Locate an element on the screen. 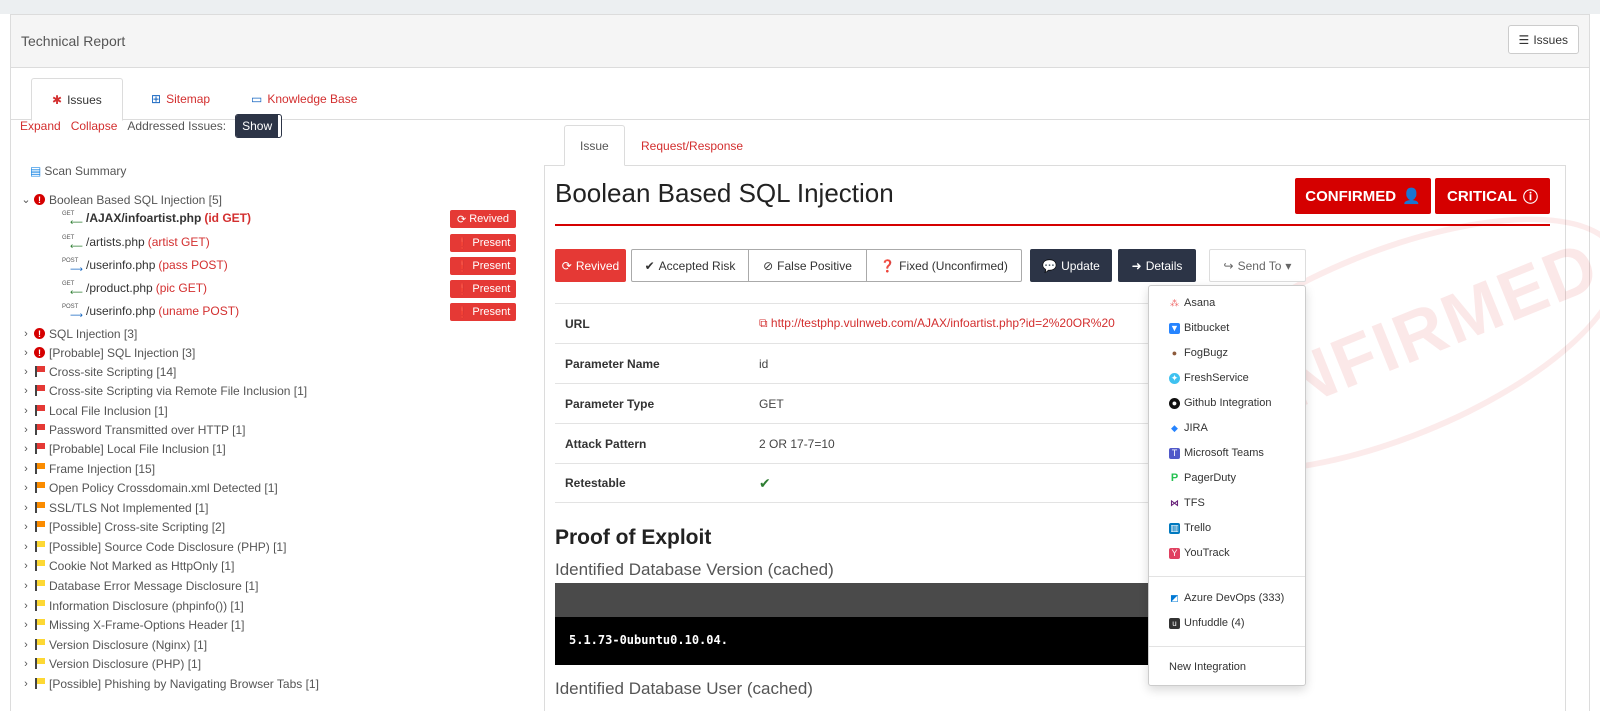  tree-node: › Missing X-Frame-Options Header [1] is located at coordinates (132, 624).